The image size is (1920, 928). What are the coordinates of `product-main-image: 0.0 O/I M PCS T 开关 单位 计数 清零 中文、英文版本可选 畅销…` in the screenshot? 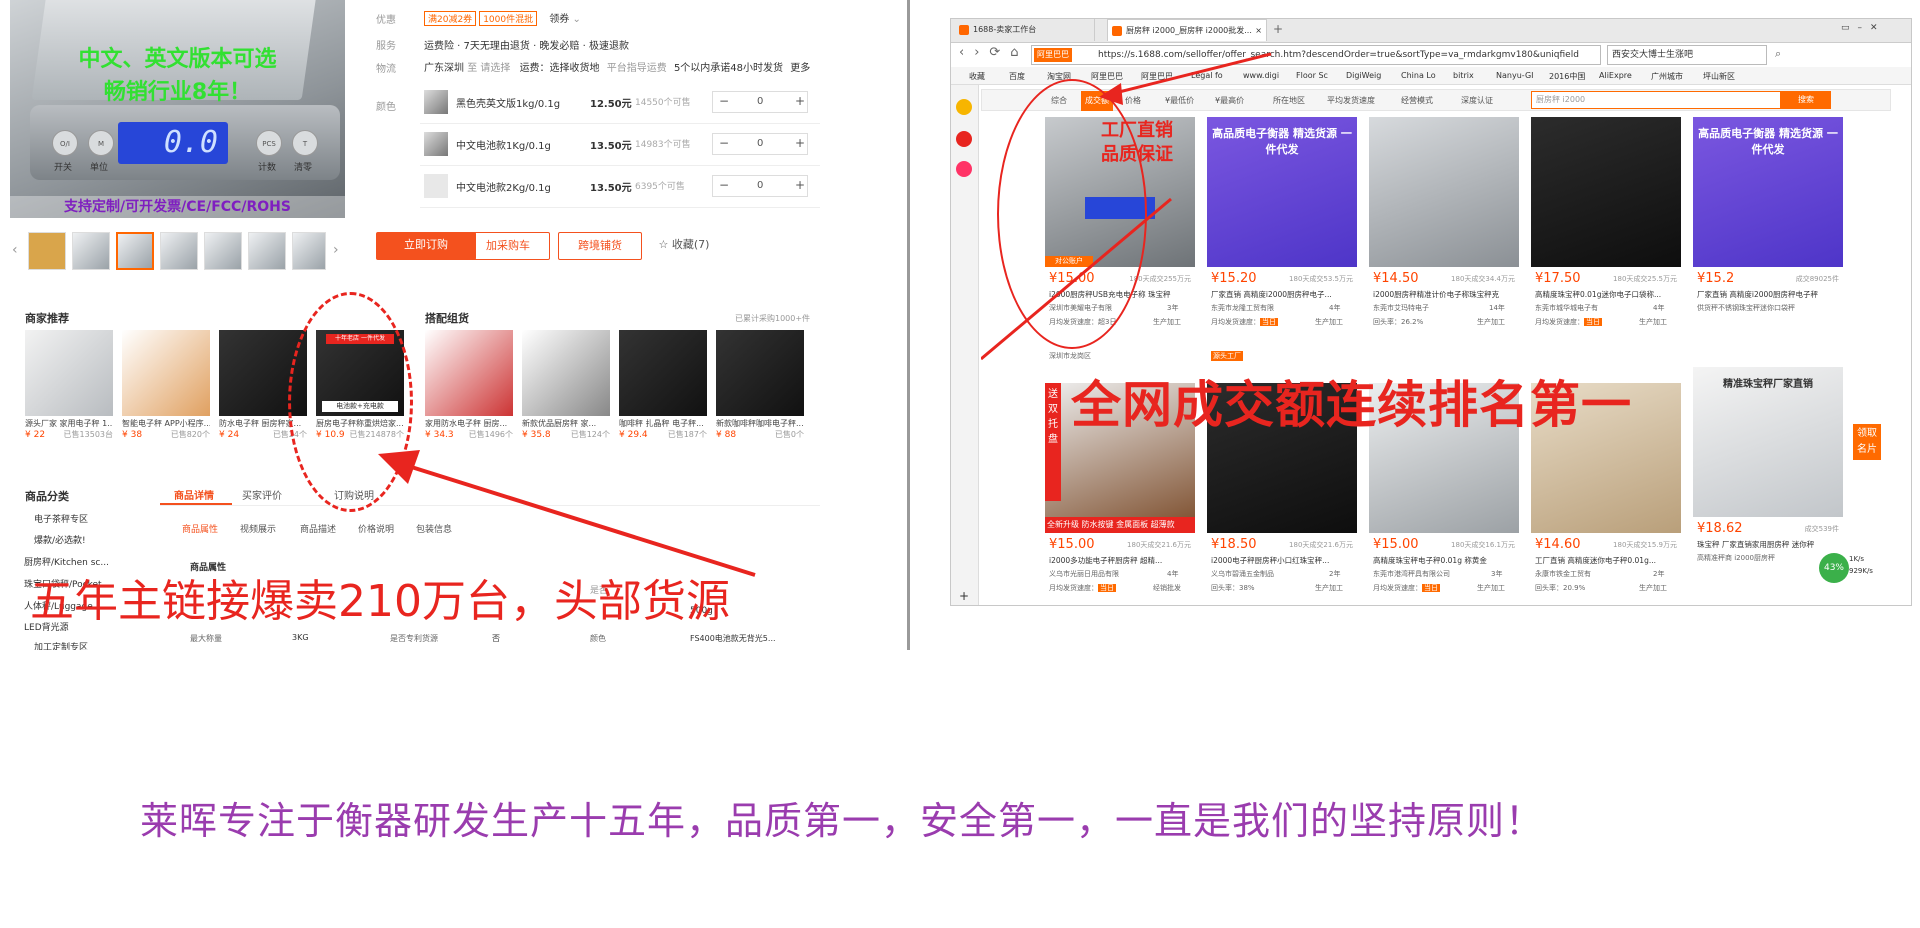 It's located at (177, 109).